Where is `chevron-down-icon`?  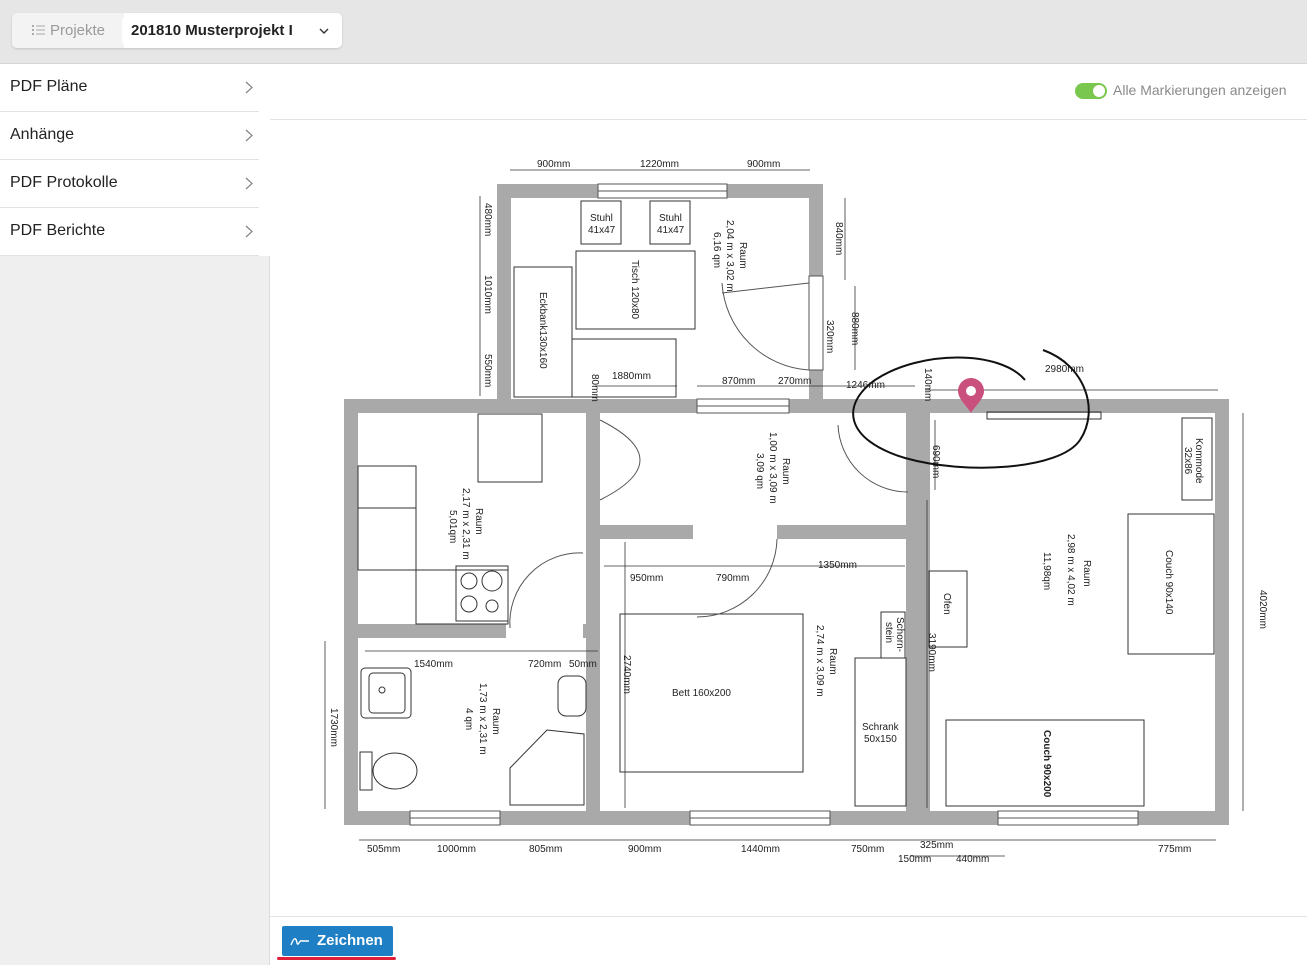 chevron-down-icon is located at coordinates (324, 31).